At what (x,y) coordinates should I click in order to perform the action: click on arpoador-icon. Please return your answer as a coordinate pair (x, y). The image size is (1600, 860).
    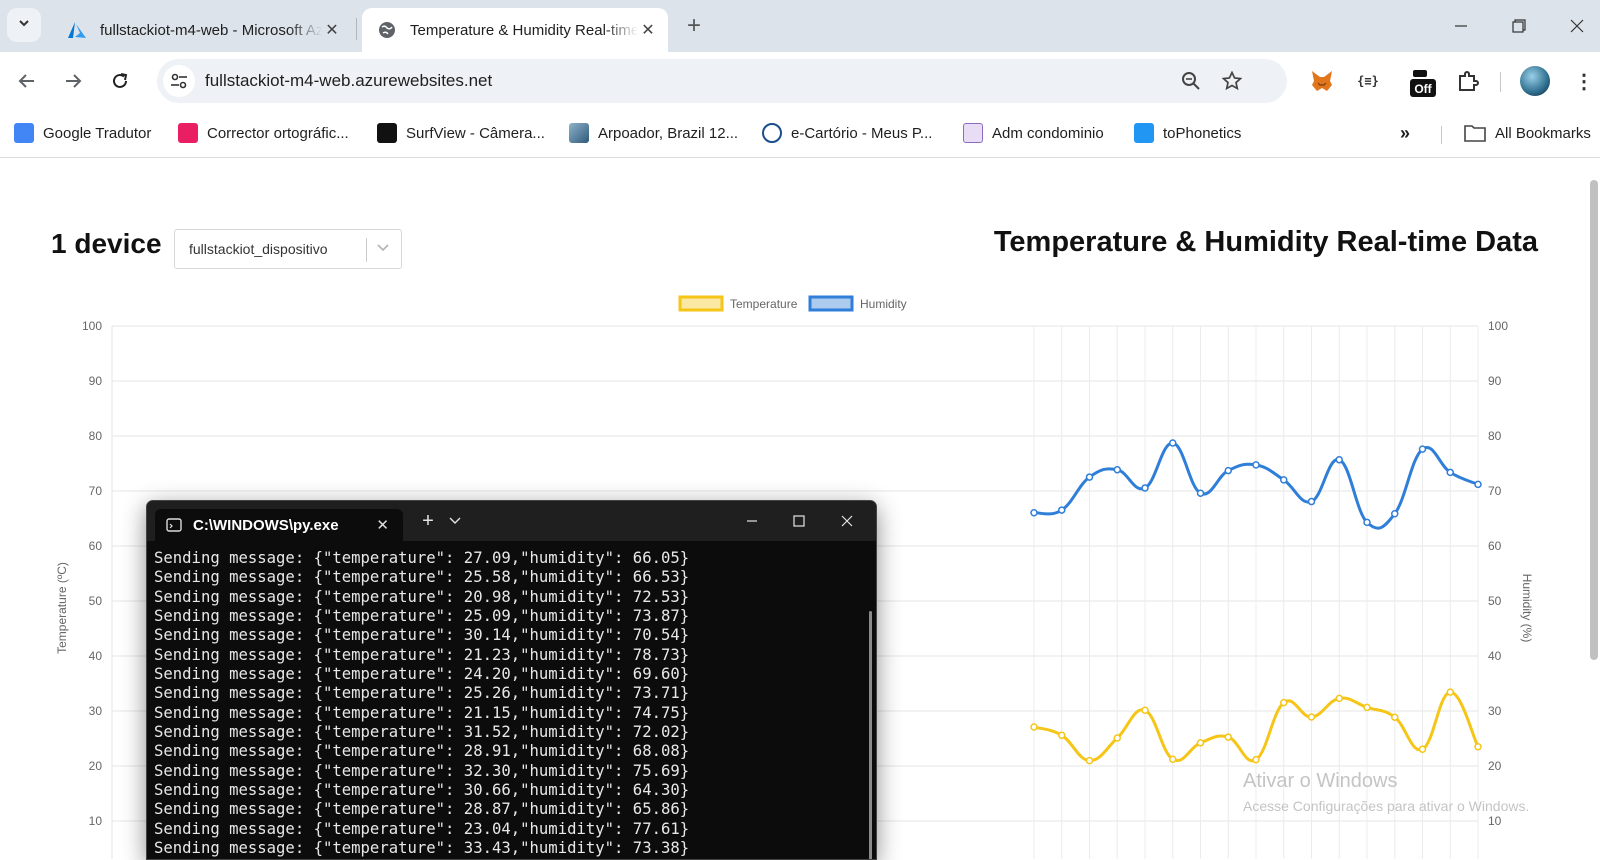
    Looking at the image, I should click on (579, 133).